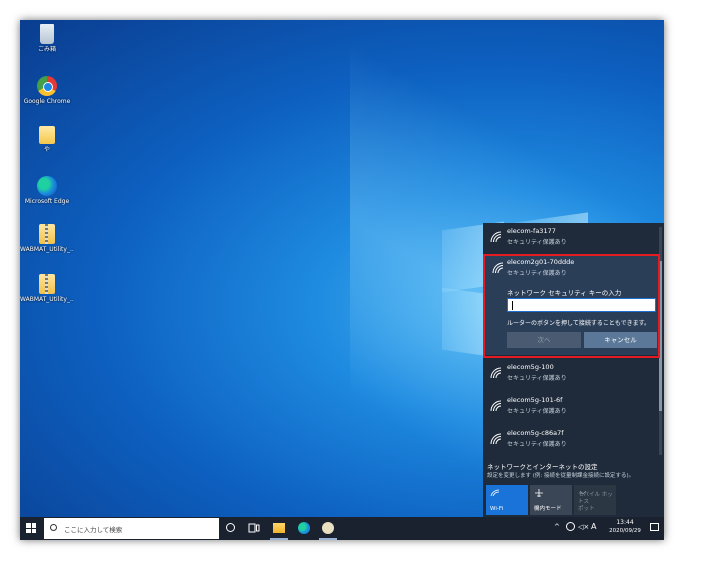  What do you see at coordinates (507, 500) in the screenshot?
I see `wifi-toggle: Wi-Fi` at bounding box center [507, 500].